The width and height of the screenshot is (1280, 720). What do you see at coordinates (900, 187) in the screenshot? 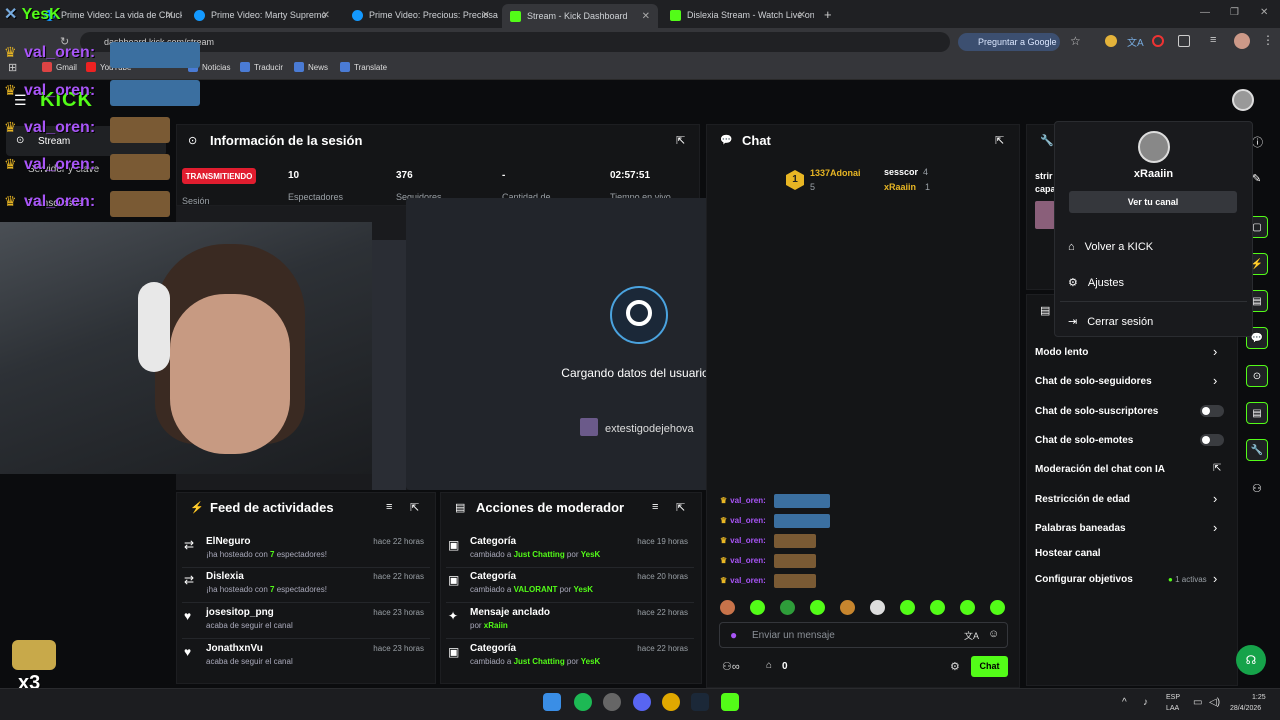
I see `leader-name: xRaaiin` at bounding box center [900, 187].